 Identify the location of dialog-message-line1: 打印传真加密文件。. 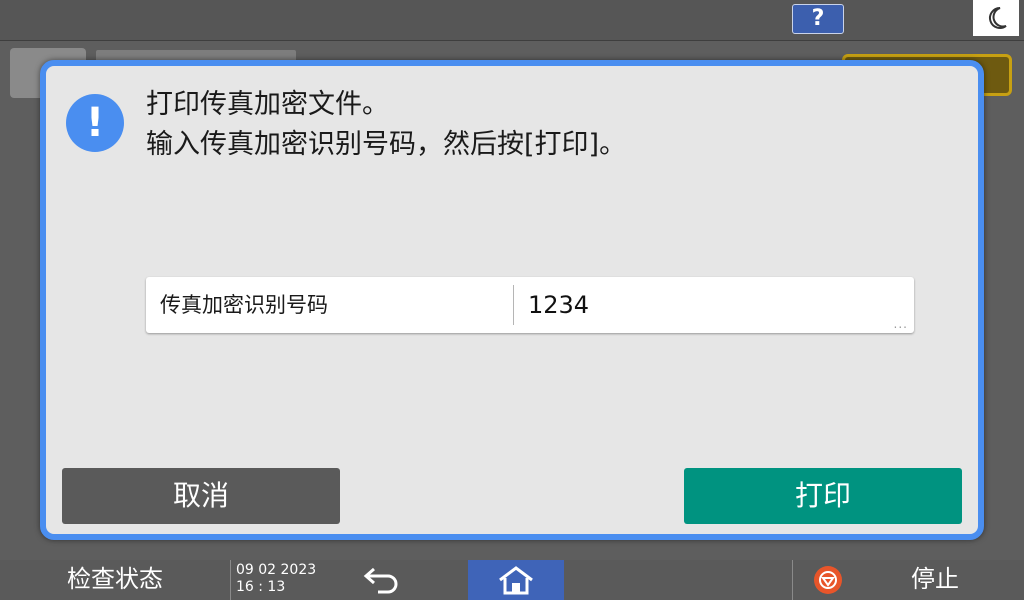
(267, 104).